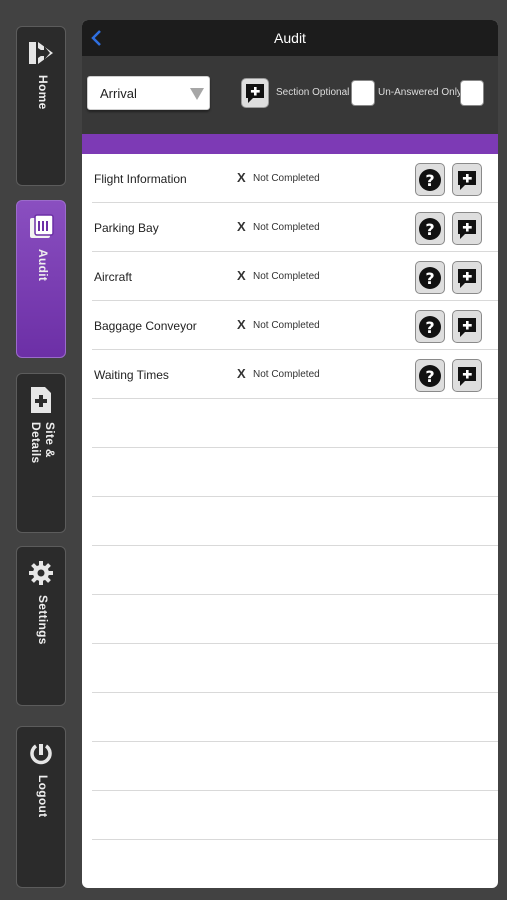  I want to click on list-item: Baggage Conveyor X Not Completed ?, so click(290, 325).